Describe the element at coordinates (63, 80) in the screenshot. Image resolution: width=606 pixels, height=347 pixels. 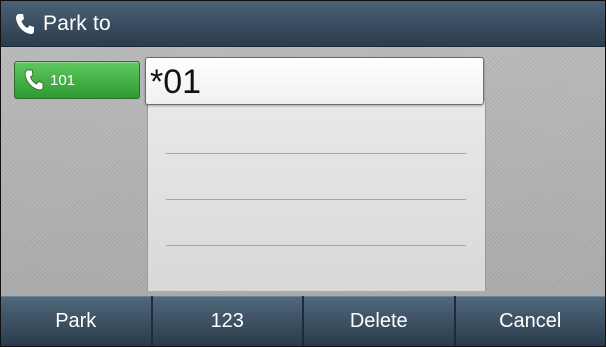
I see `line-key-label: 101` at that location.